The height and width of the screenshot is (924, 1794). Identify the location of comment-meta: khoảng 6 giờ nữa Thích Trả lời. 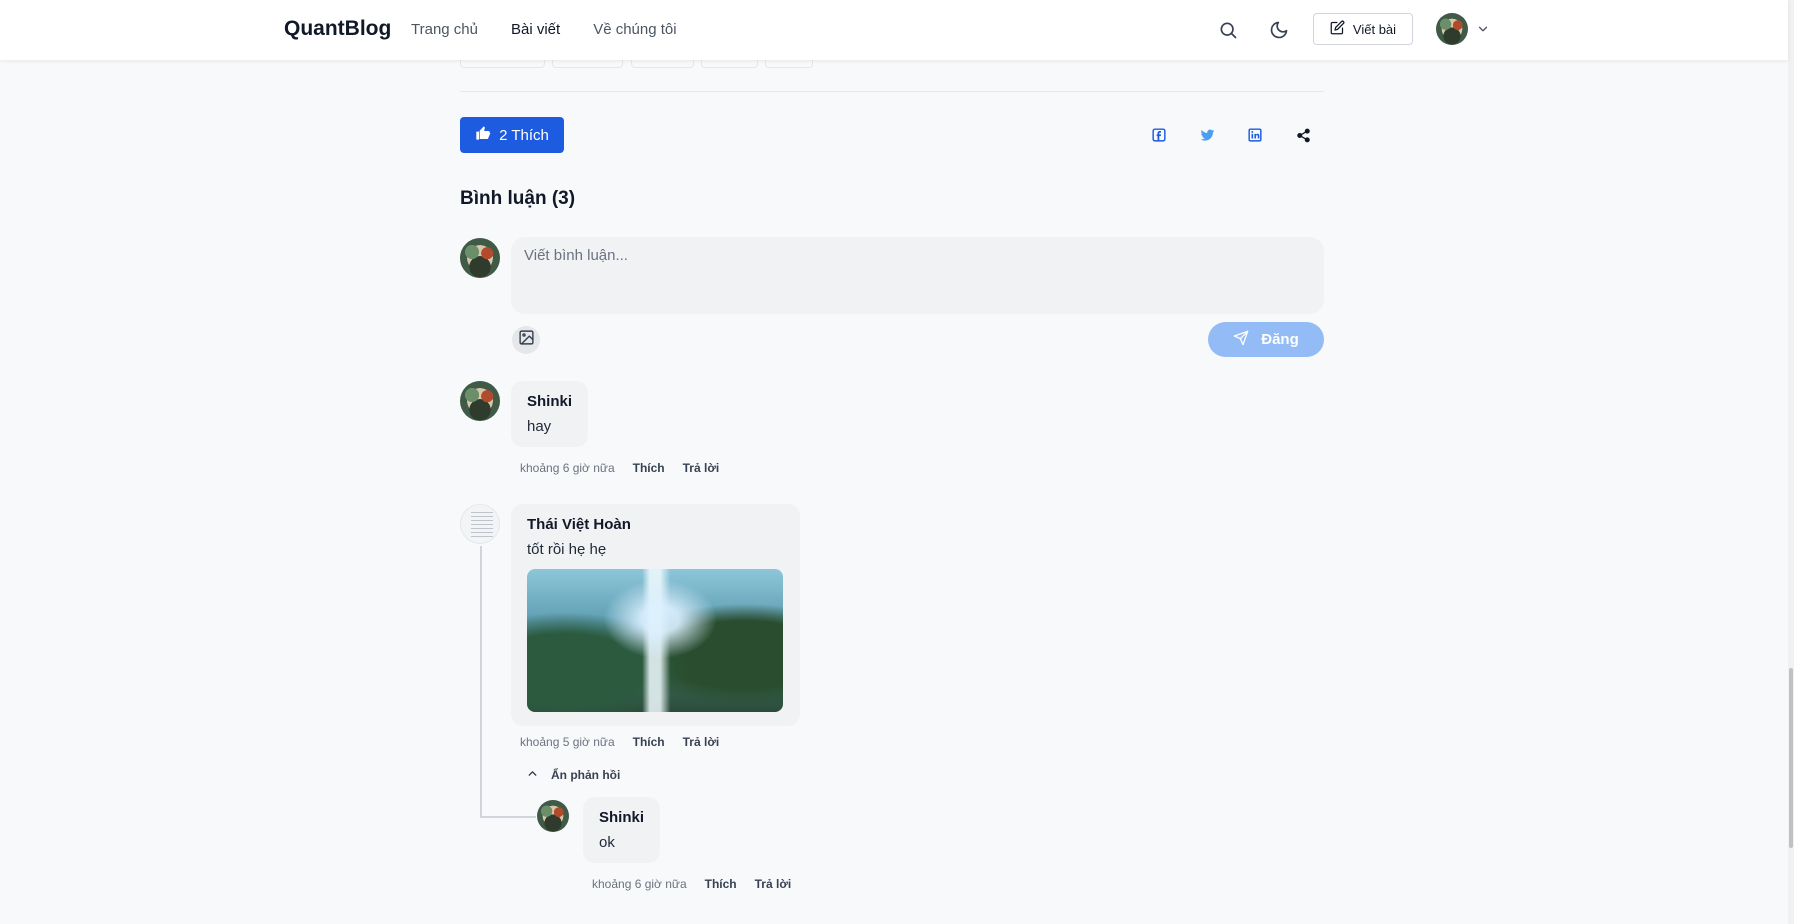
(619, 468).